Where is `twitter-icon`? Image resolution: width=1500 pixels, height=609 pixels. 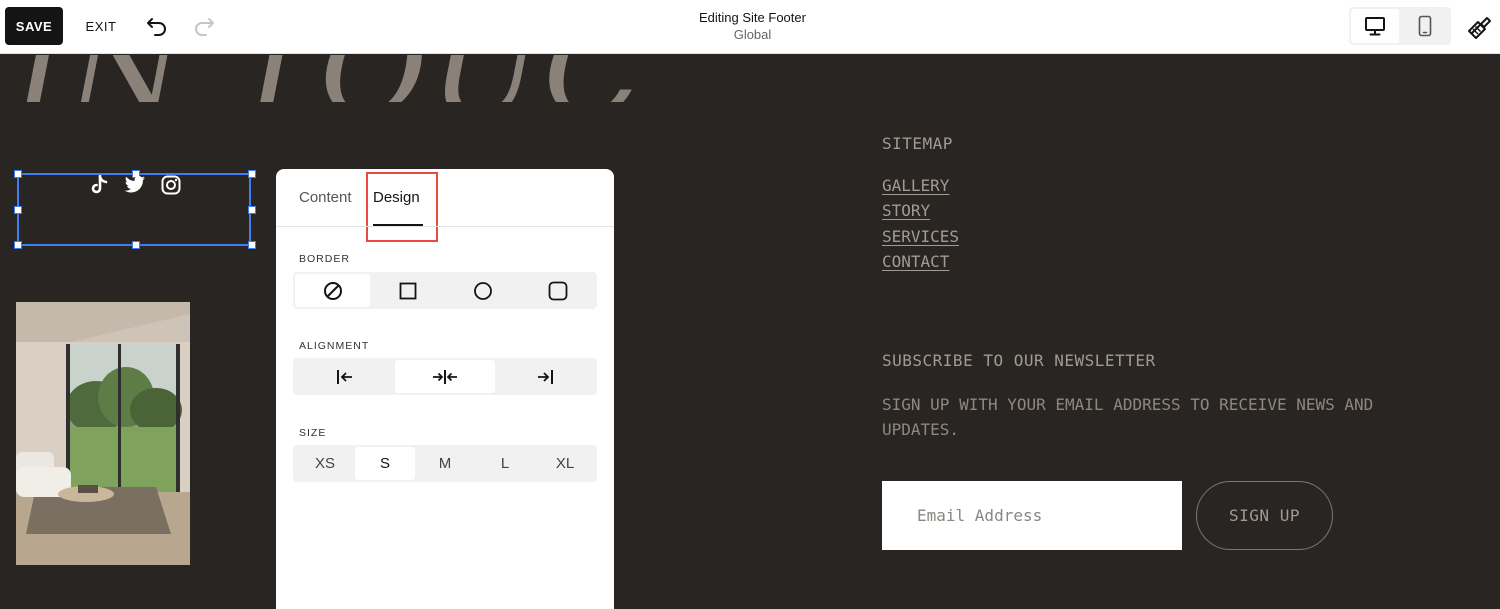
twitter-icon is located at coordinates (135, 187).